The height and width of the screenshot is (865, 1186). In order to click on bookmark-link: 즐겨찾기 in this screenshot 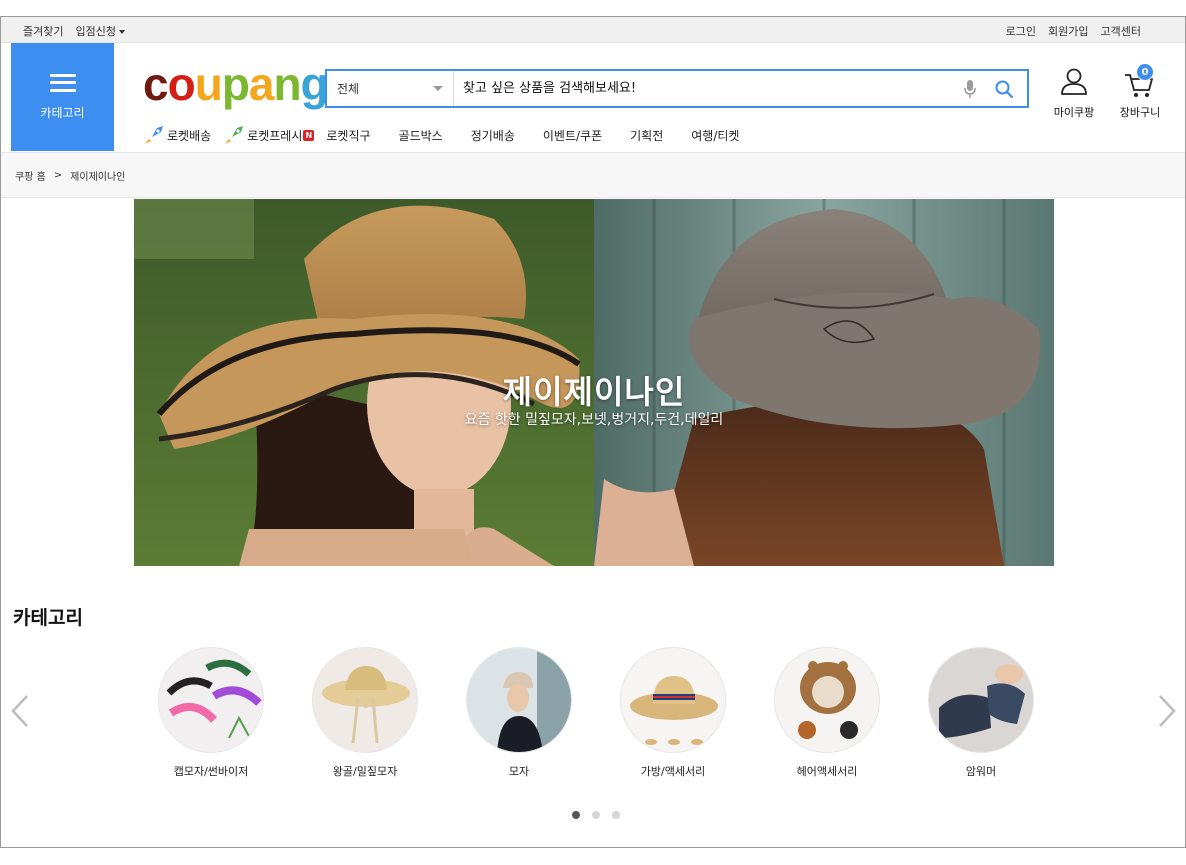, I will do `click(43, 31)`.